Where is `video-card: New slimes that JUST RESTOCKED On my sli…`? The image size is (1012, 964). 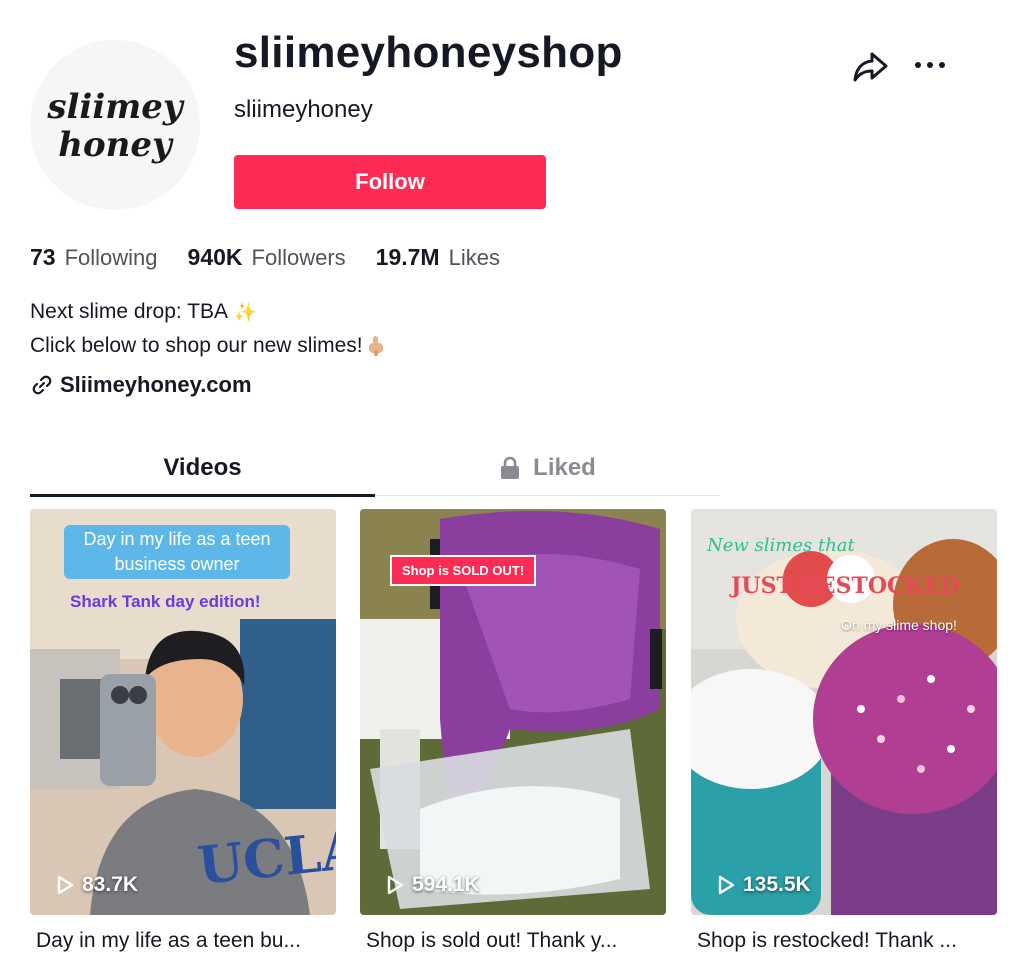
video-card: New slimes that JUST RESTOCKED On my sli… is located at coordinates (844, 731).